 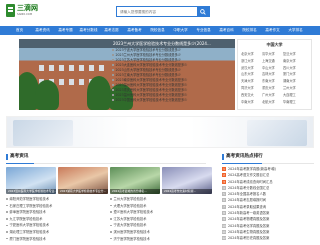 I want to click on list-item: 蚌埠医学院医学检验技术, so click(x=56, y=212).